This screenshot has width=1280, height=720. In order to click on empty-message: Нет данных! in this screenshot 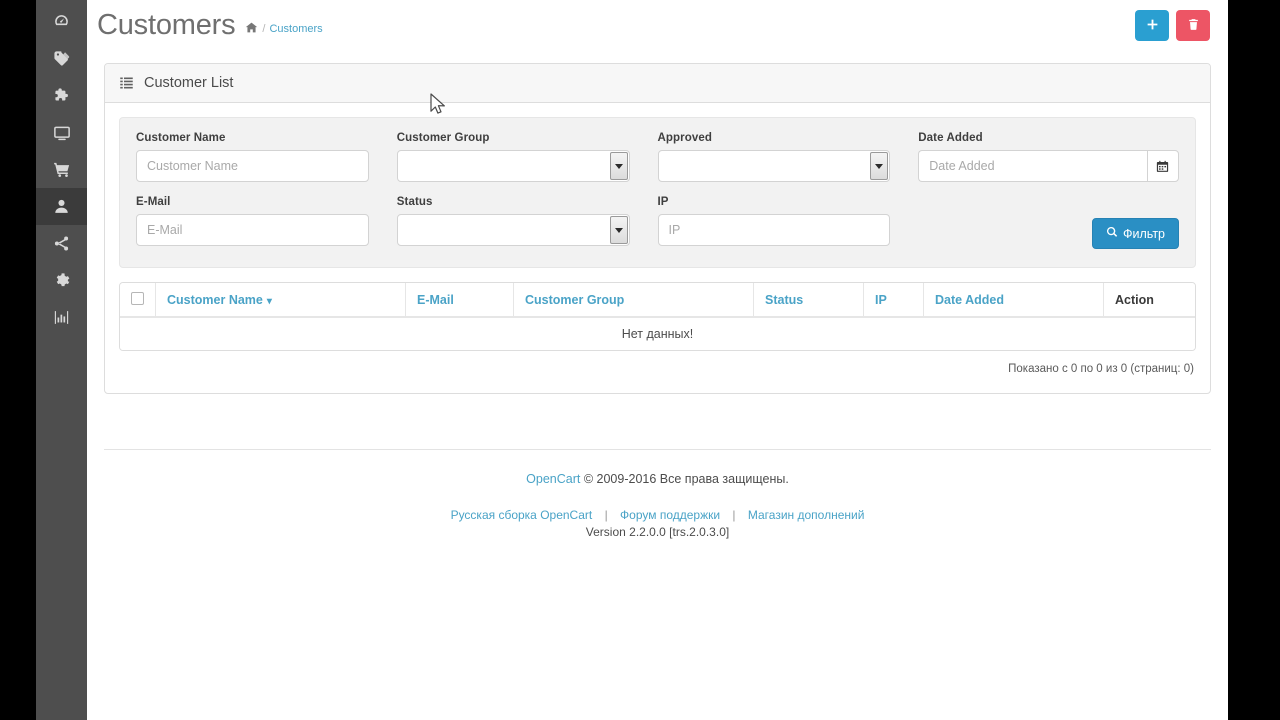, I will do `click(657, 333)`.